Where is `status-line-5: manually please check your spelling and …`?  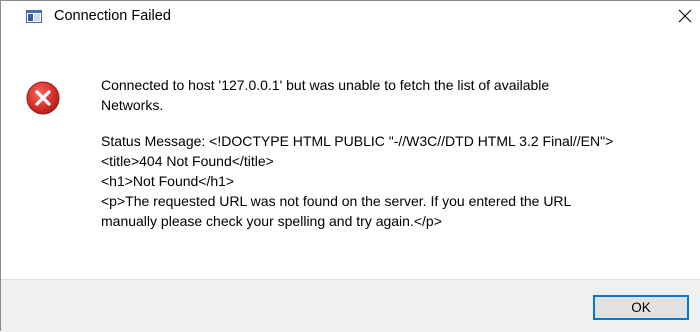 status-line-5: manually please check your spelling and … is located at coordinates (271, 221).